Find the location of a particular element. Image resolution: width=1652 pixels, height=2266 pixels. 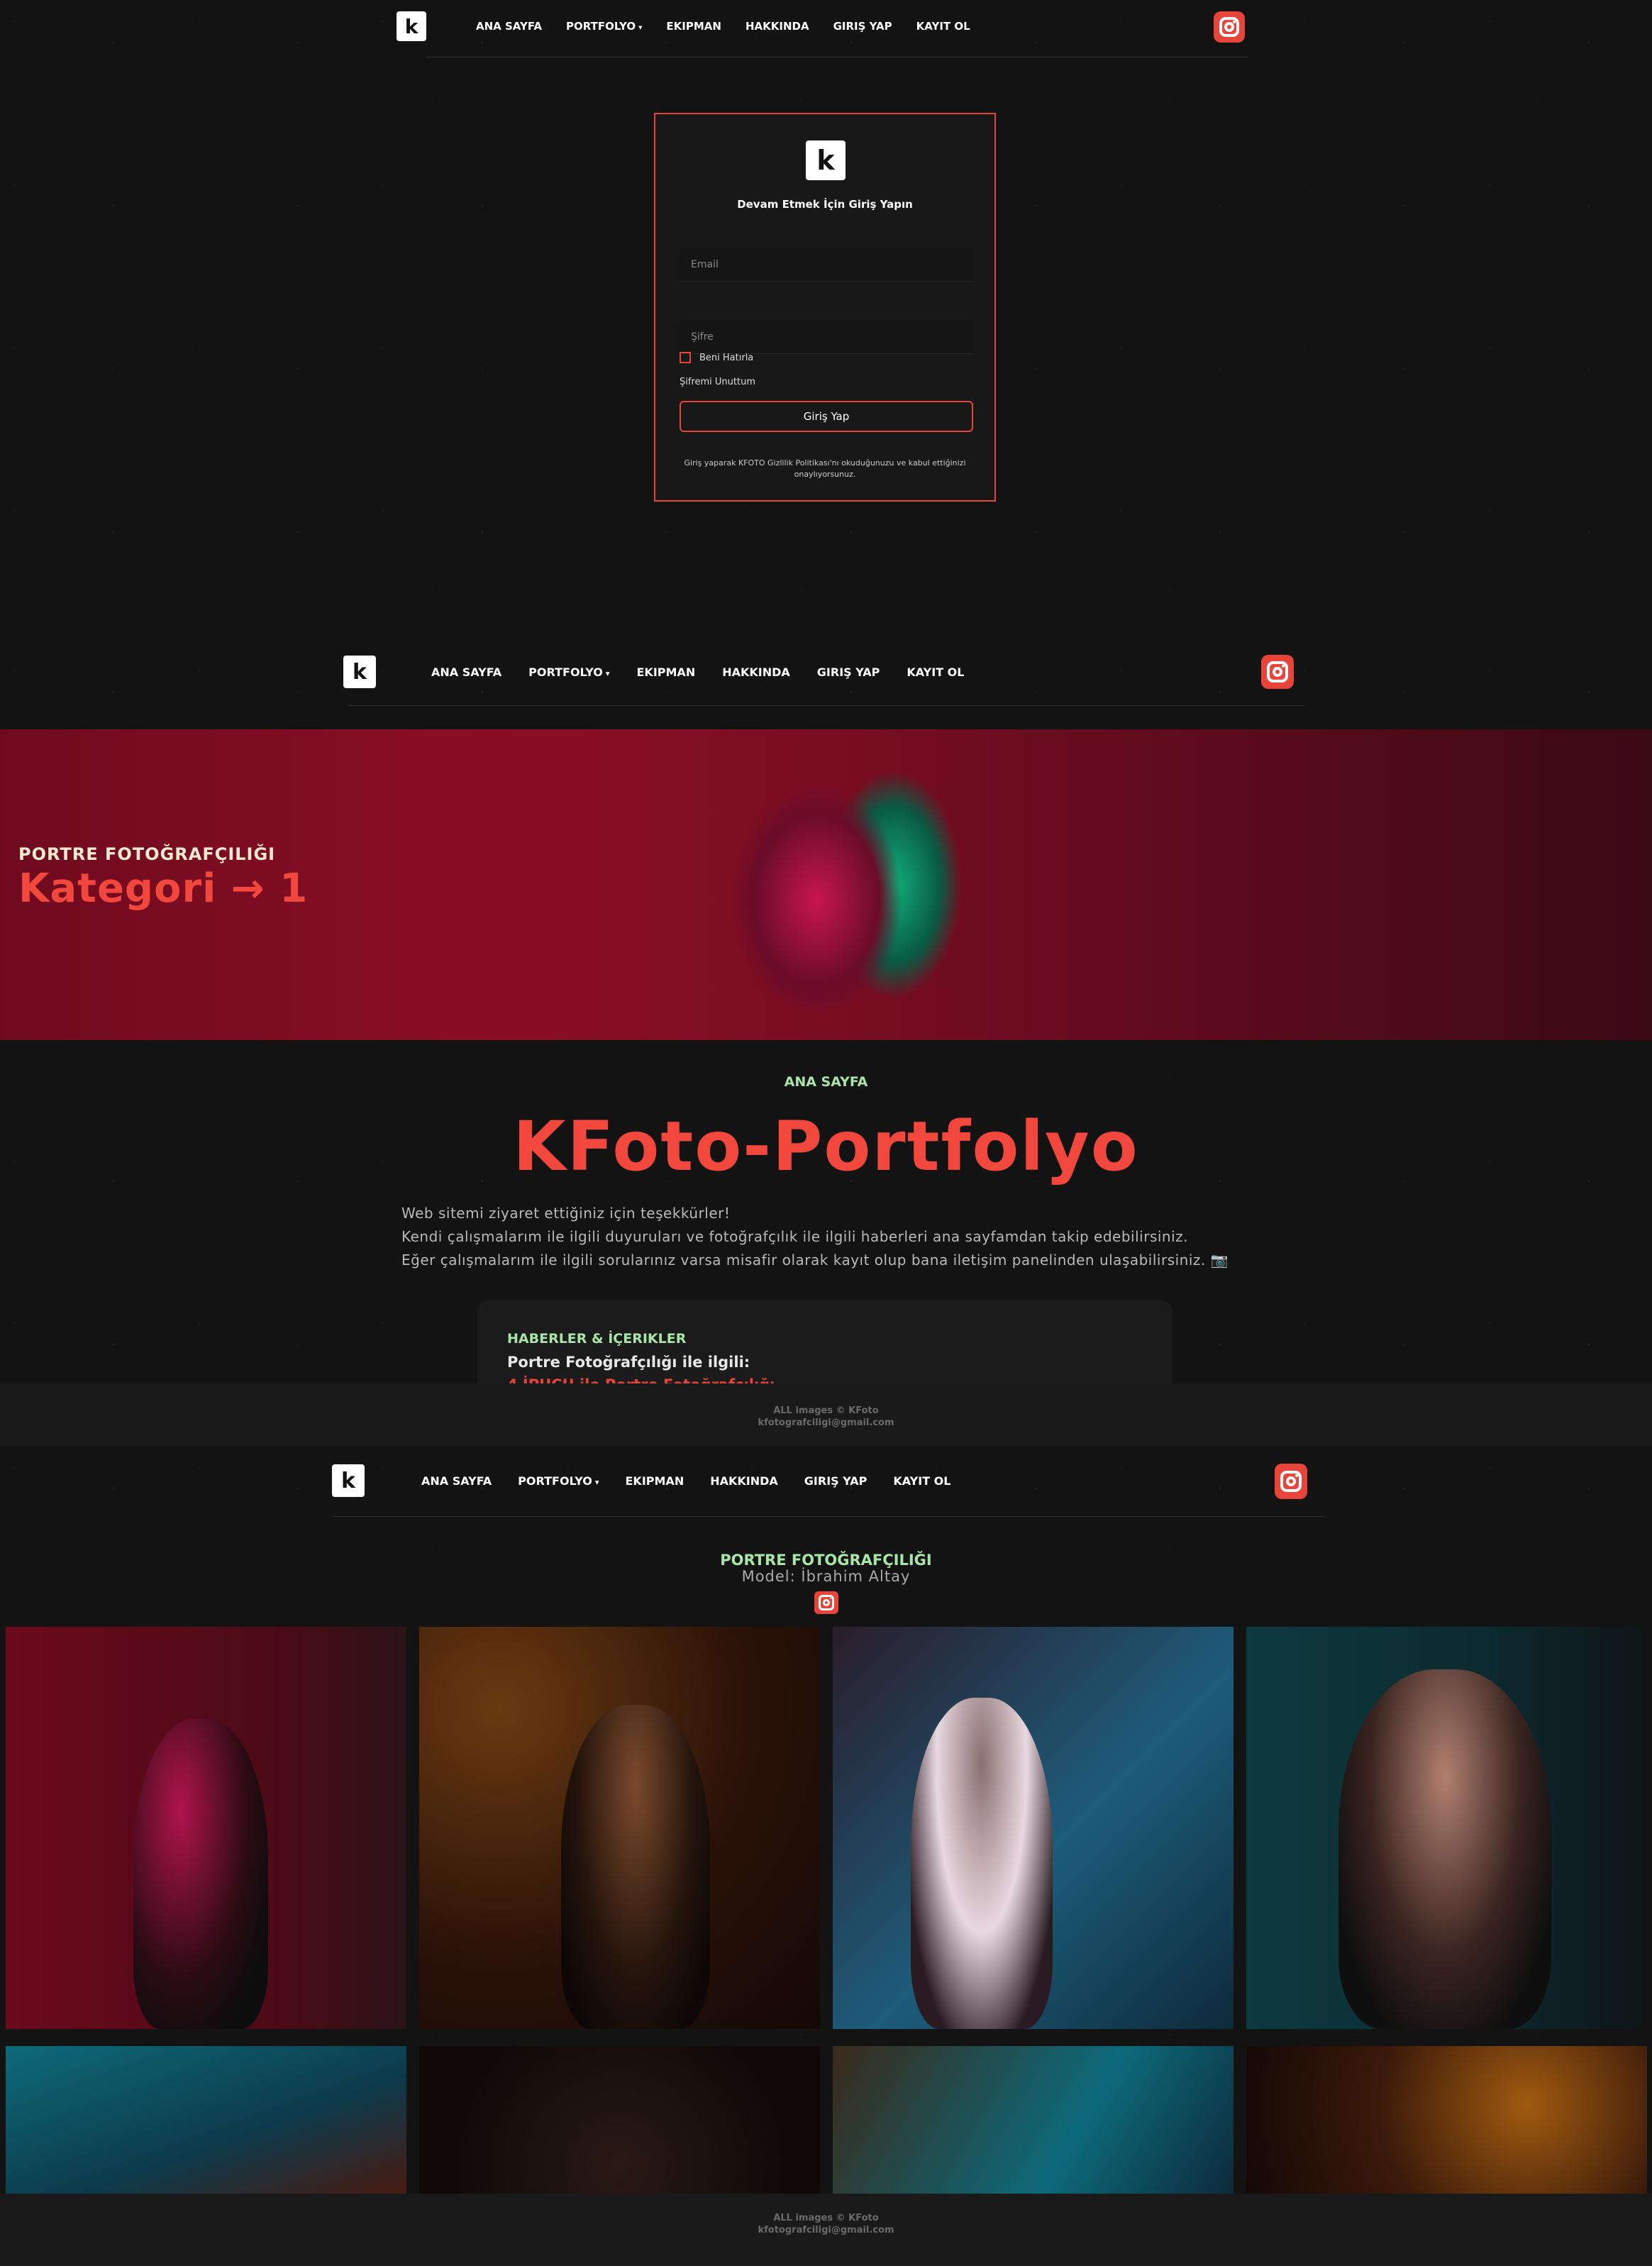

password-field: Şifre is located at coordinates (826, 337).